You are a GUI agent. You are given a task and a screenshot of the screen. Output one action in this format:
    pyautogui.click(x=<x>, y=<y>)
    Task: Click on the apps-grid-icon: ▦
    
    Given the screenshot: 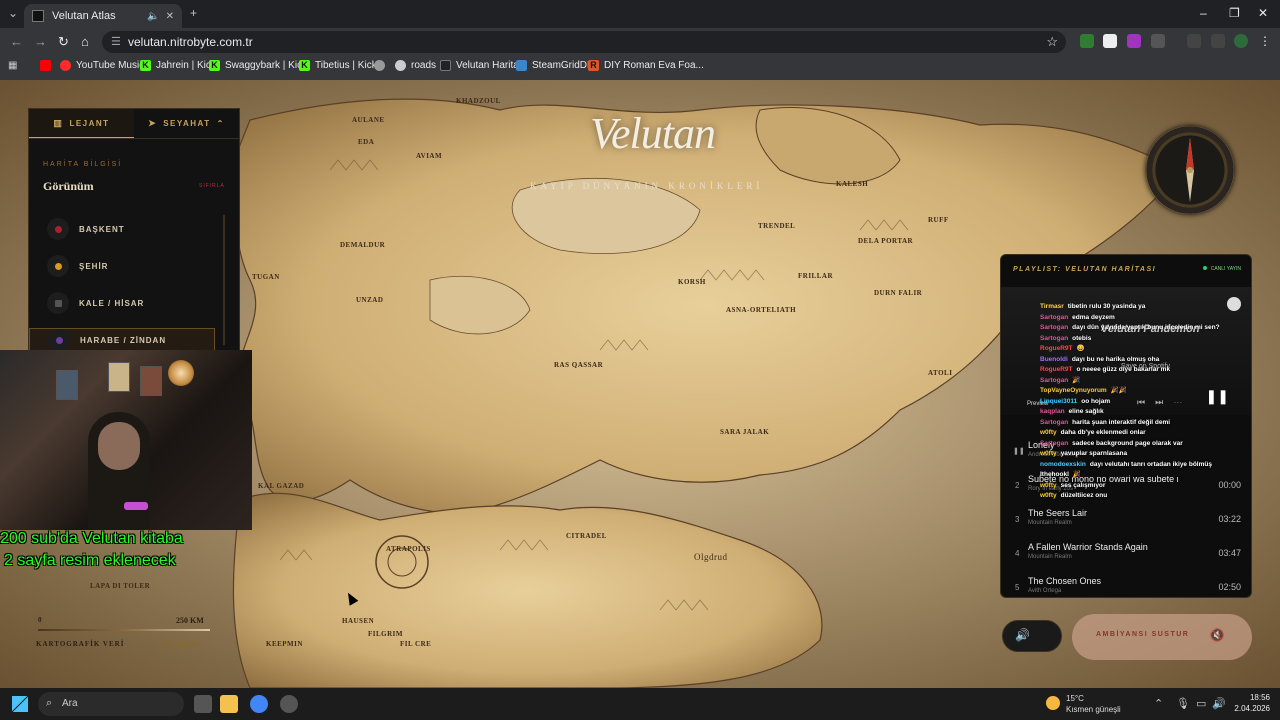 What is the action you would take?
    pyautogui.click(x=12, y=65)
    